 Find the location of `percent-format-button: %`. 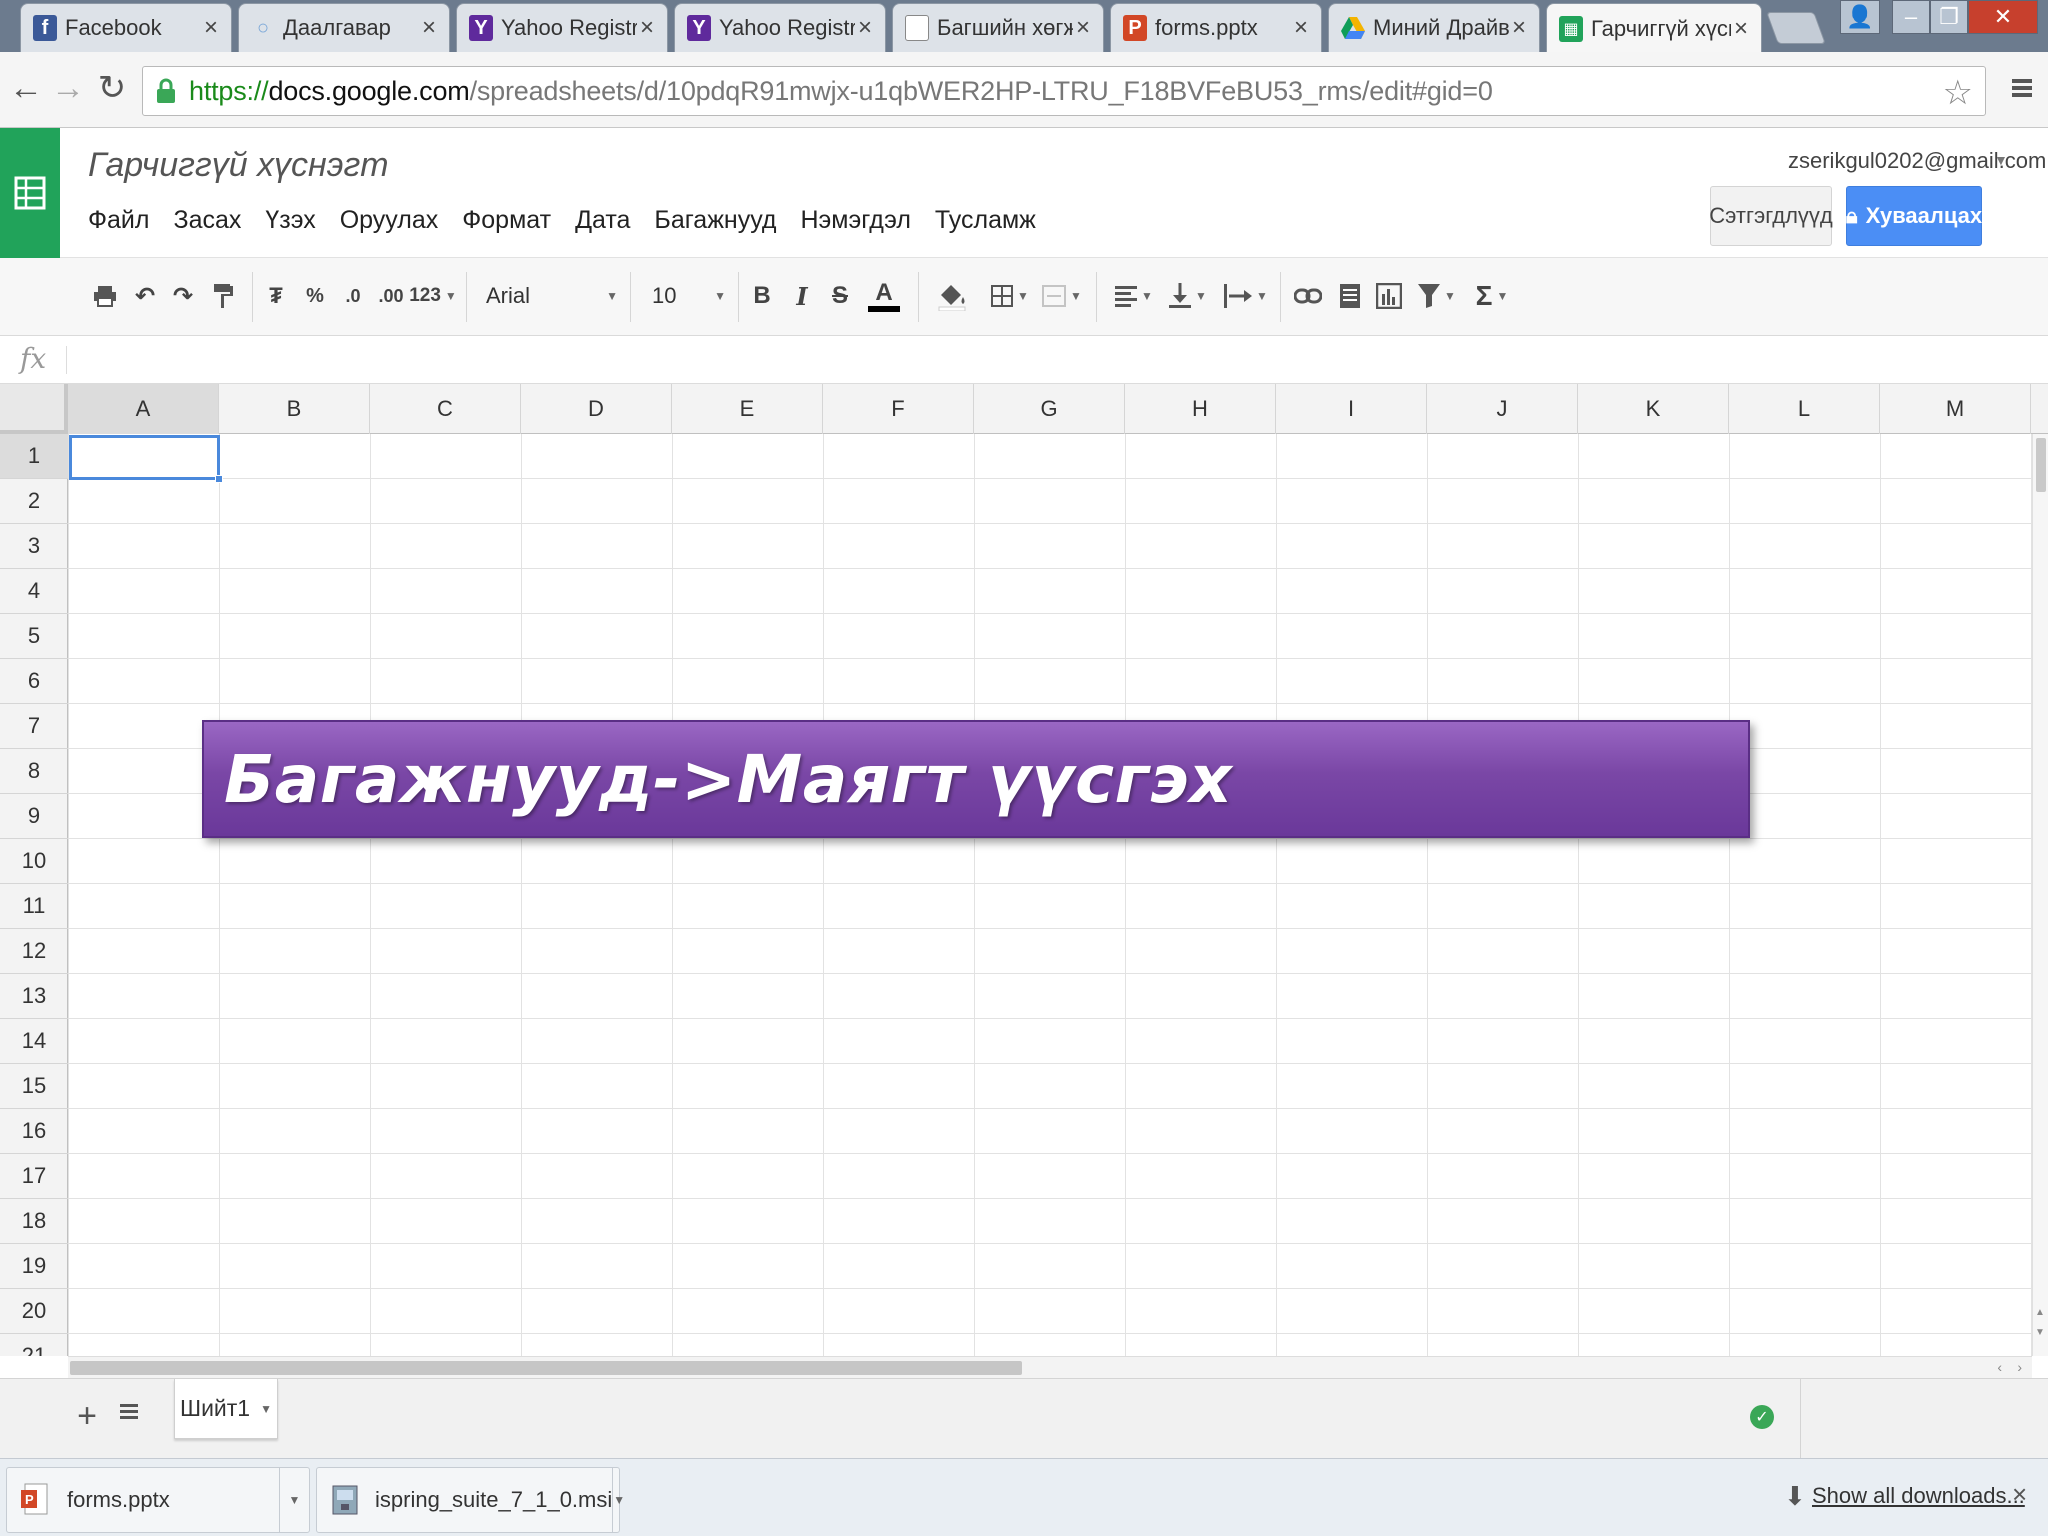

percent-format-button: % is located at coordinates (315, 296).